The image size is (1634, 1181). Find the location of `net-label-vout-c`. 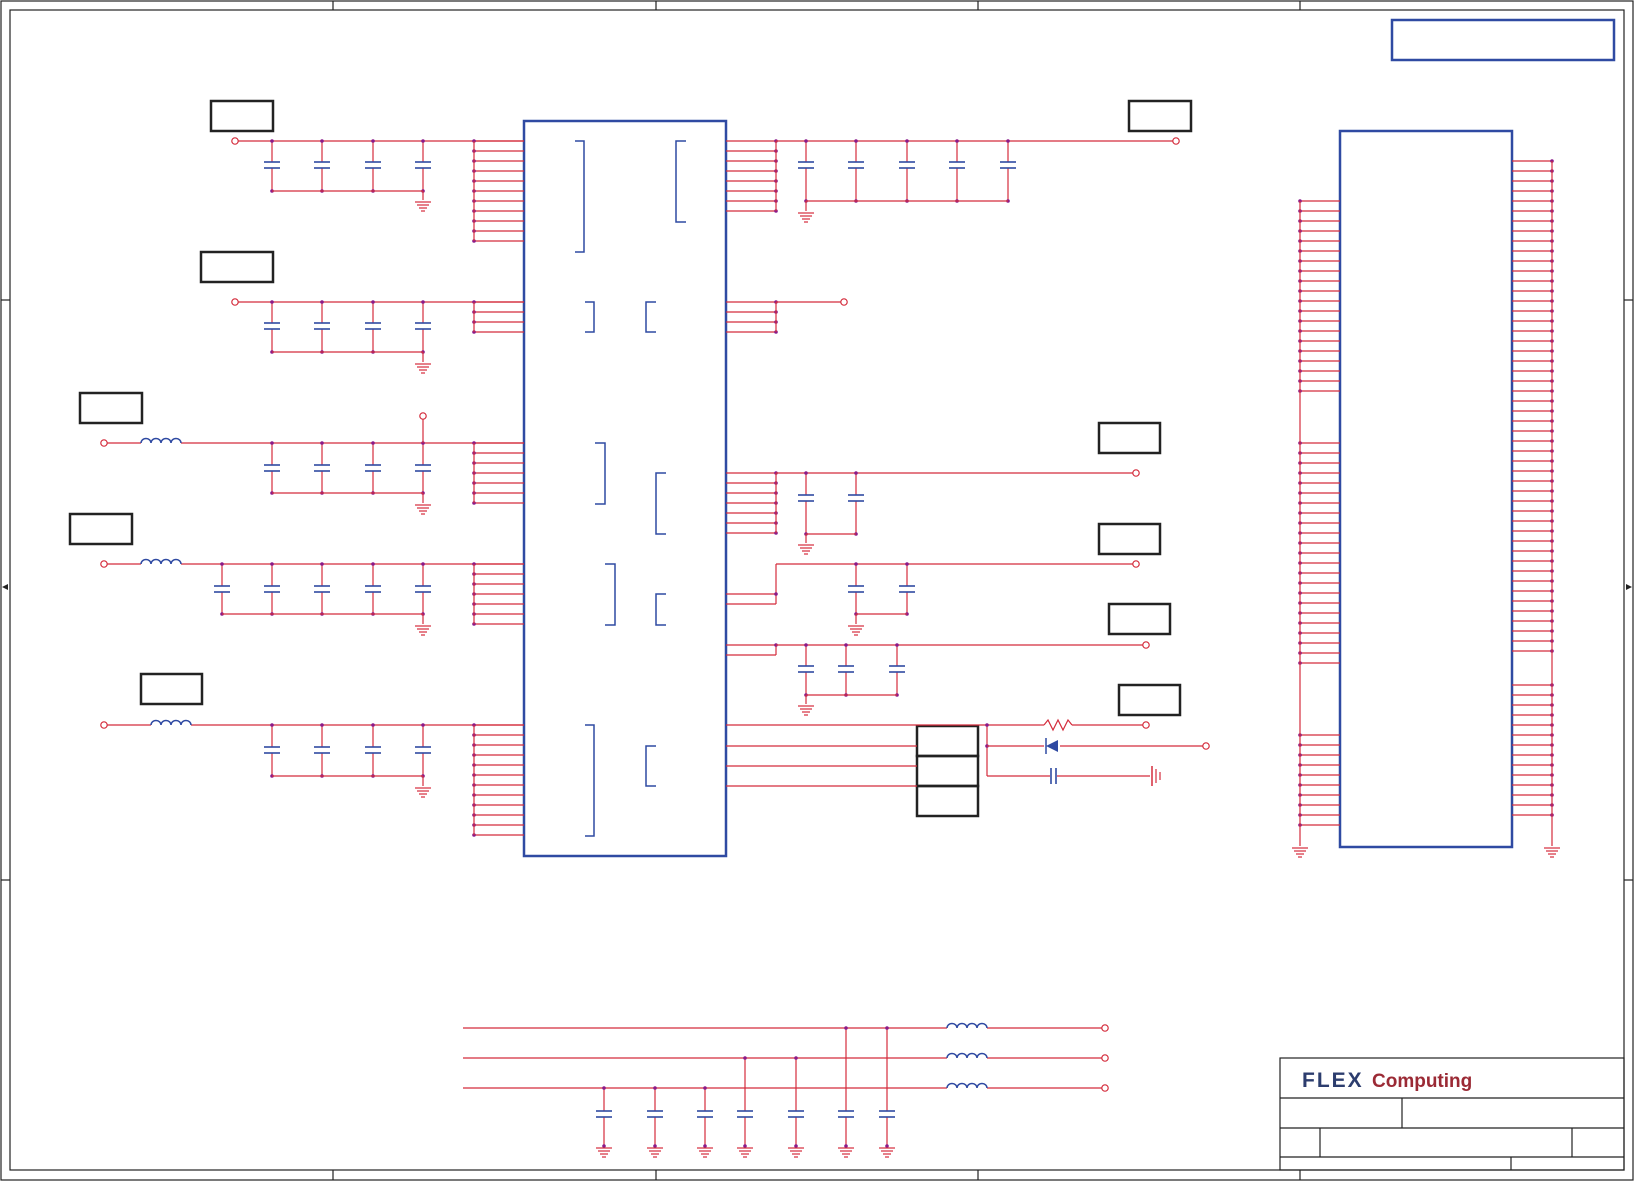

net-label-vout-c is located at coordinates (1129, 539).